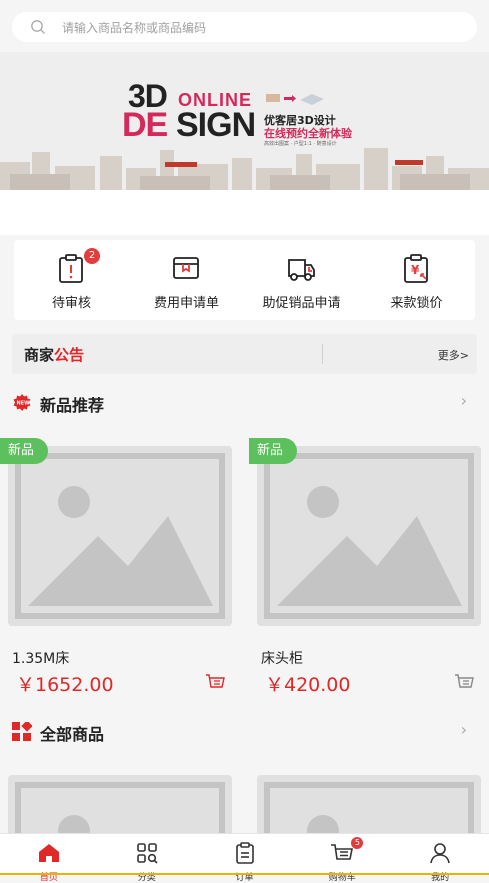  Describe the element at coordinates (71, 303) in the screenshot. I see `quick-action-label: 待审核` at that location.